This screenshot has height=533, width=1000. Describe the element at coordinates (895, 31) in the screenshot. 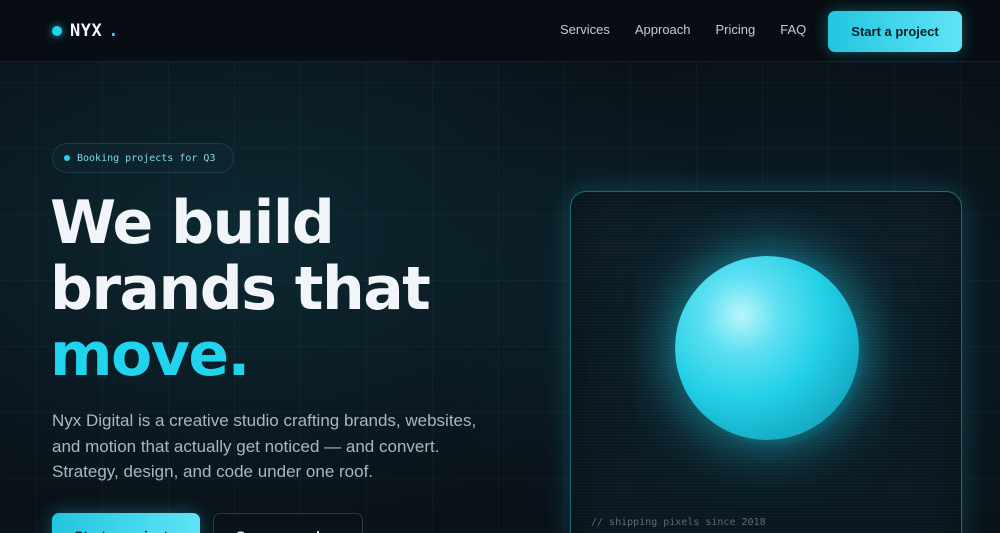

I see `start-project-nav-button: Start a project` at that location.